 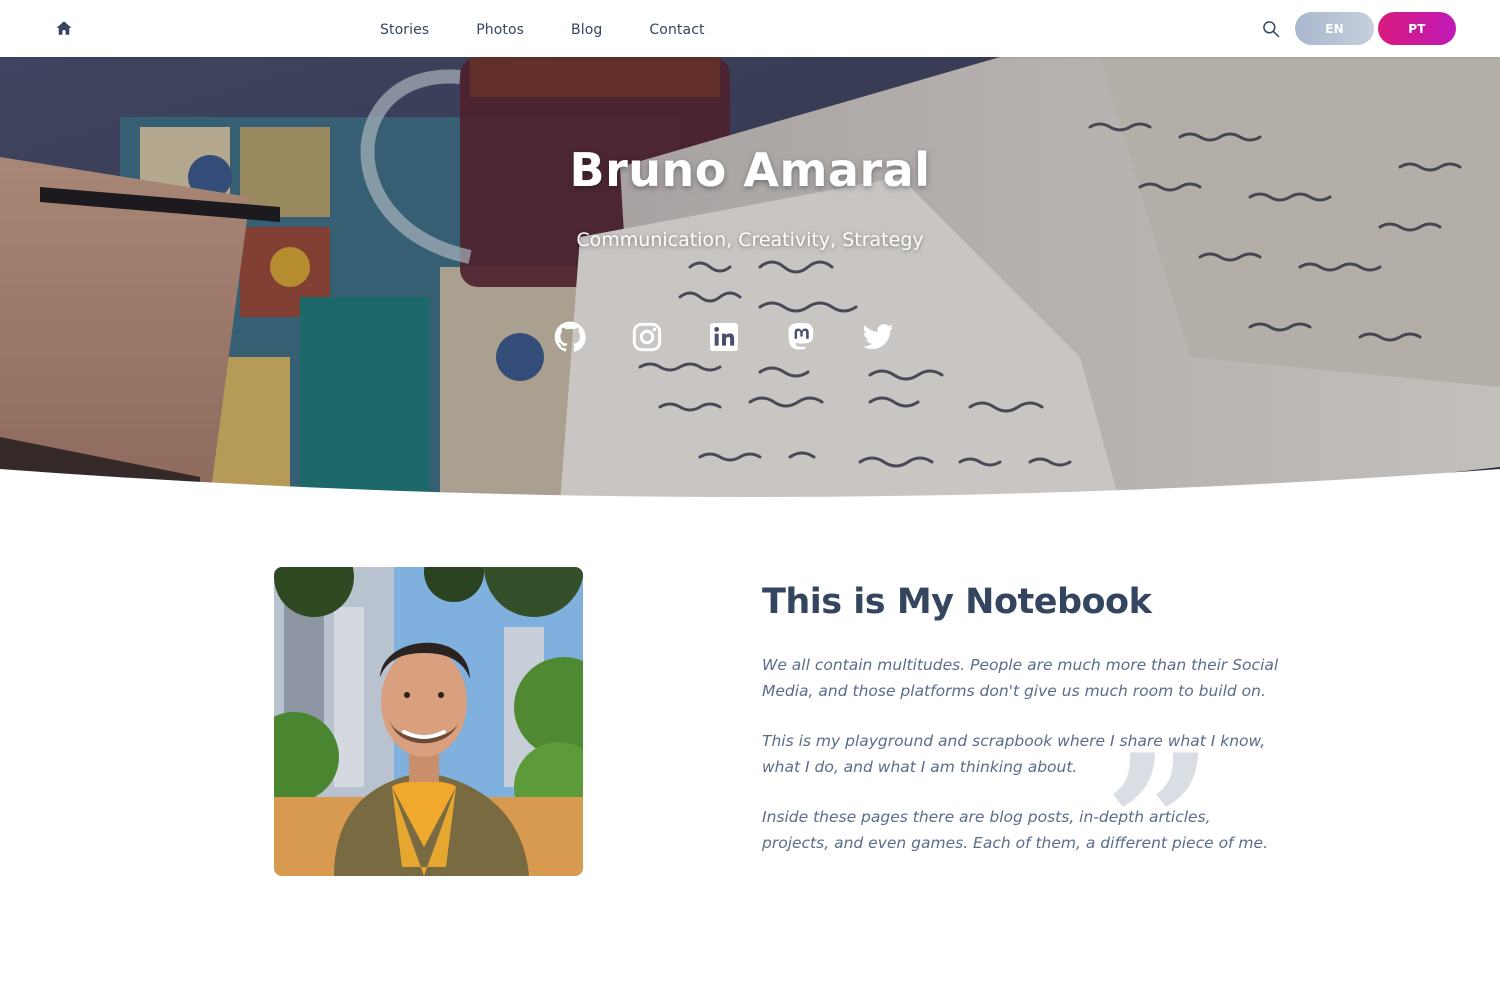 I want to click on mastodon-link, so click(x=801, y=337).